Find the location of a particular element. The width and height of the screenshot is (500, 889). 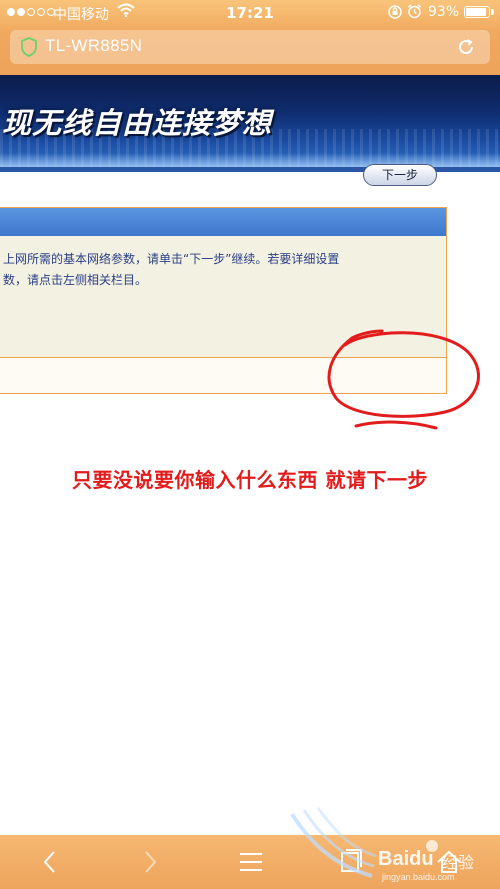

battery-icon is located at coordinates (477, 12).